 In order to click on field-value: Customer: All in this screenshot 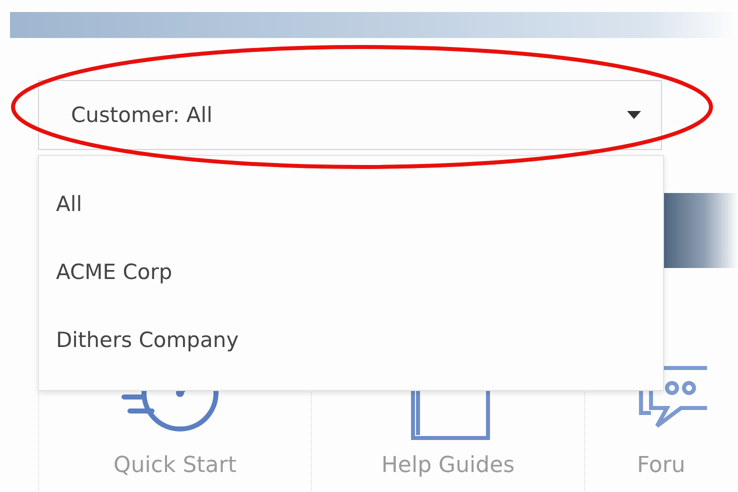, I will do `click(141, 115)`.